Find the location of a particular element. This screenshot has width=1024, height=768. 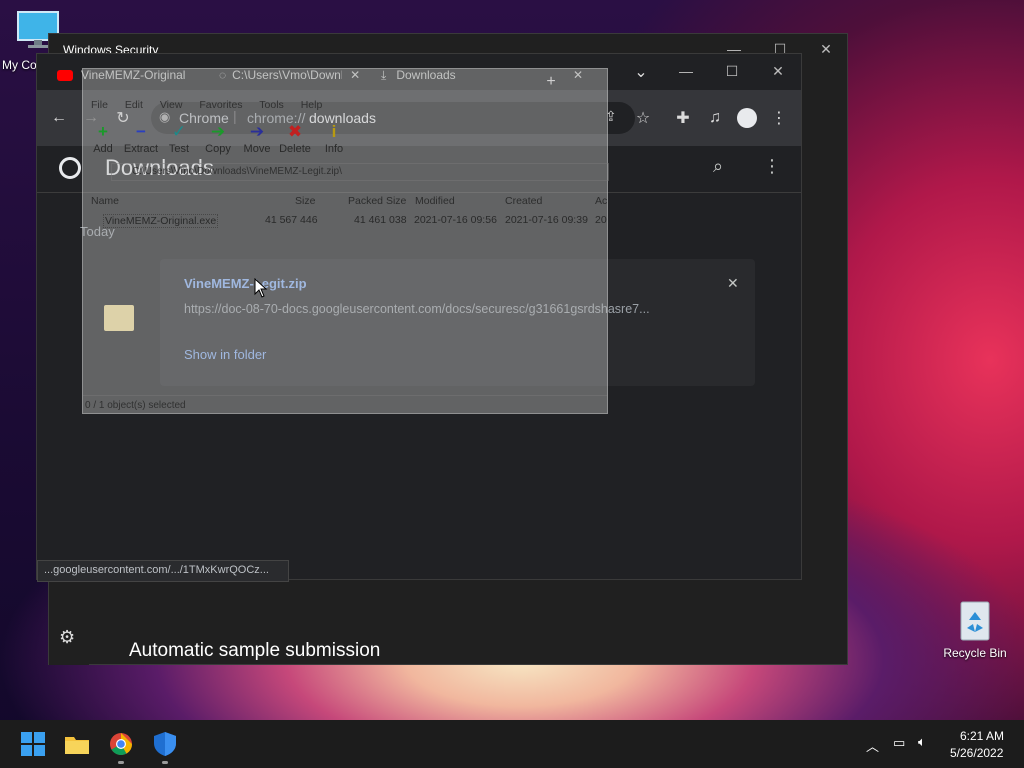

chrome-taskbar-button is located at coordinates (121, 744).